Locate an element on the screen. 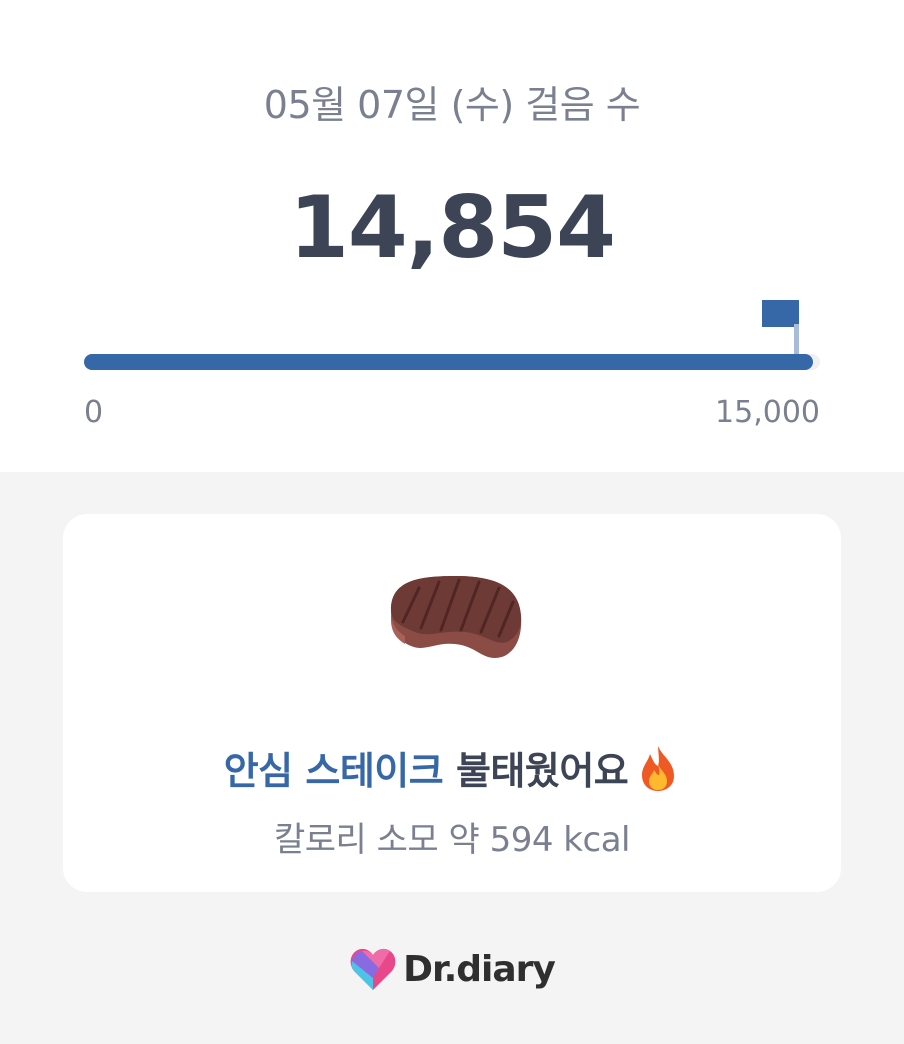  heart-logo-icon is located at coordinates (373, 969).